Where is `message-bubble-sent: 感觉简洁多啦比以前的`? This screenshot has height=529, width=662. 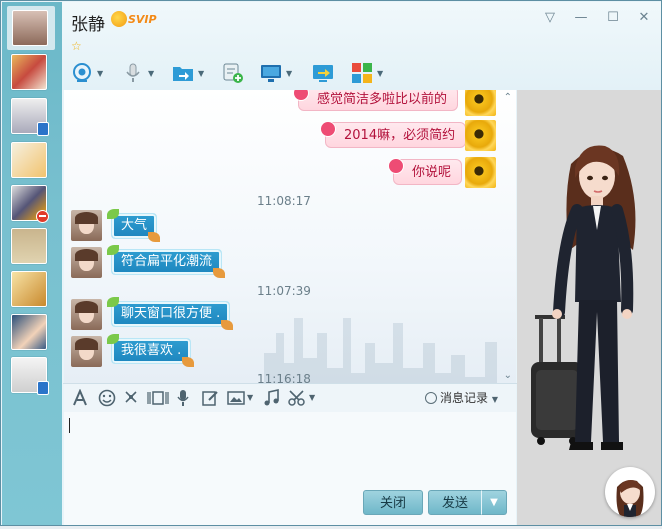
message-bubble-sent: 感觉简洁多啦比以前的 is located at coordinates (376, 100).